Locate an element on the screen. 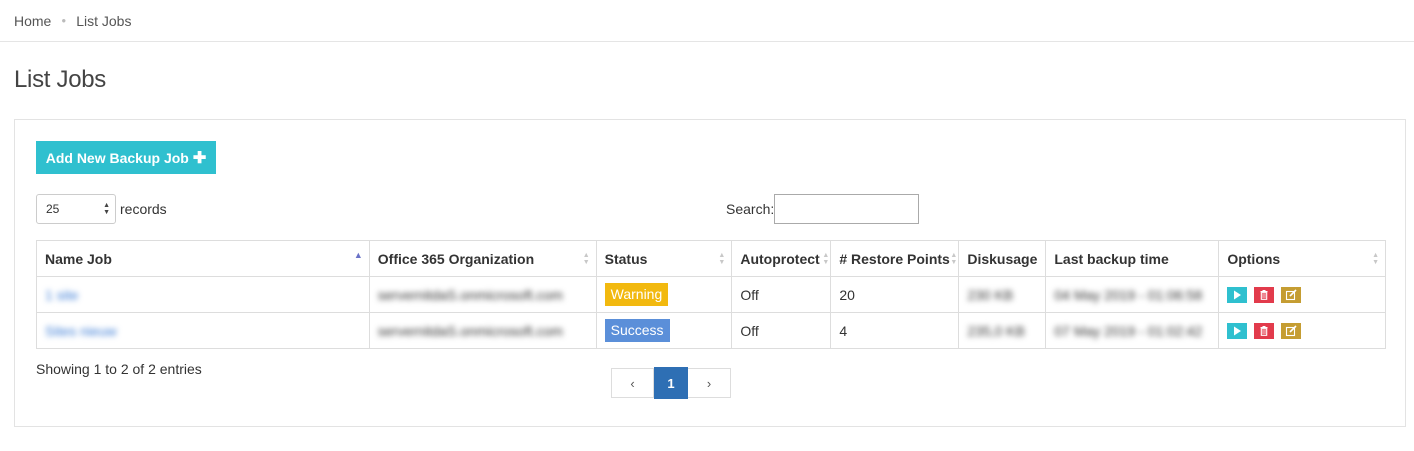  job-name-cell: 1 site is located at coordinates (203, 294).